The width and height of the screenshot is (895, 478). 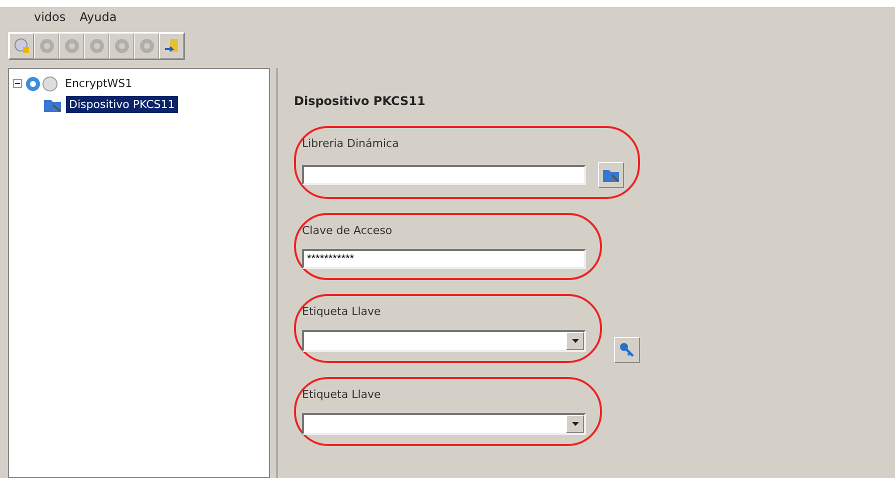 I want to click on menu-item: vidos, so click(x=50, y=17).